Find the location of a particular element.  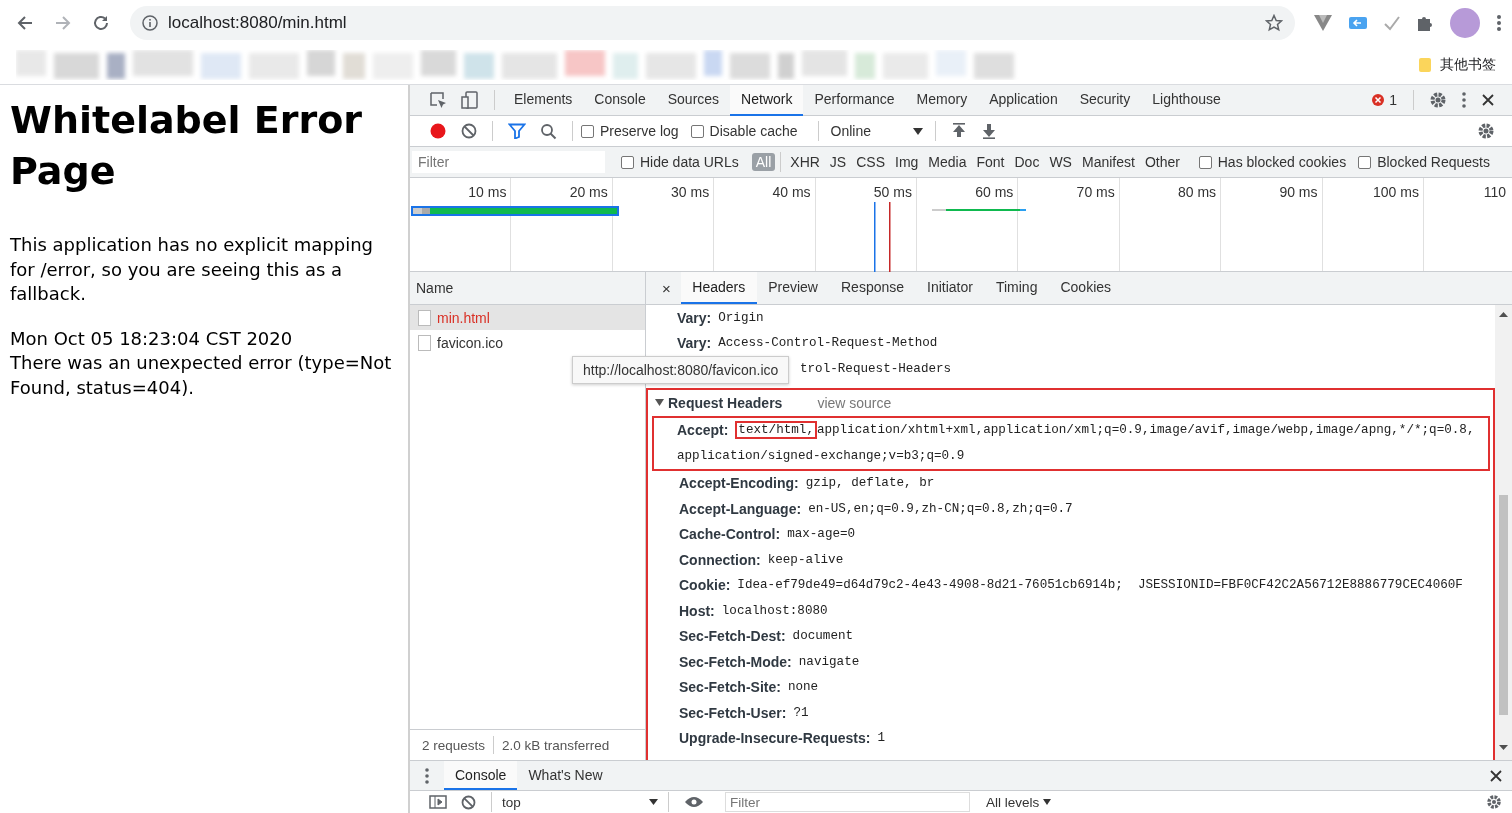

menu-dots-icon is located at coordinates (1499, 23).